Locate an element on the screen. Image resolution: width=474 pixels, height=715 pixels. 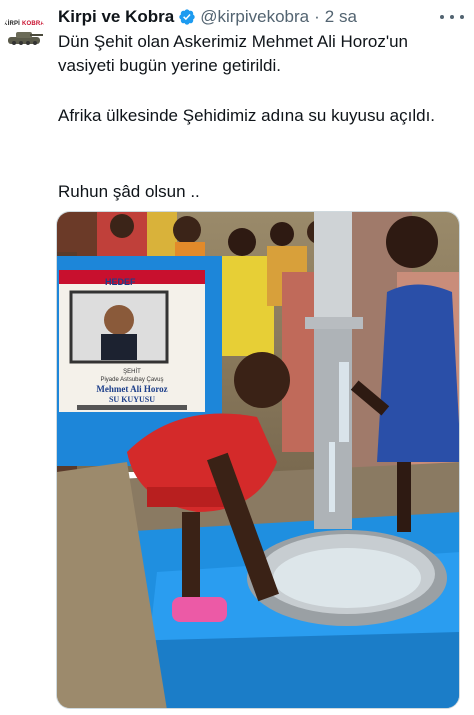
timestamp: 2 sa is located at coordinates (341, 17).